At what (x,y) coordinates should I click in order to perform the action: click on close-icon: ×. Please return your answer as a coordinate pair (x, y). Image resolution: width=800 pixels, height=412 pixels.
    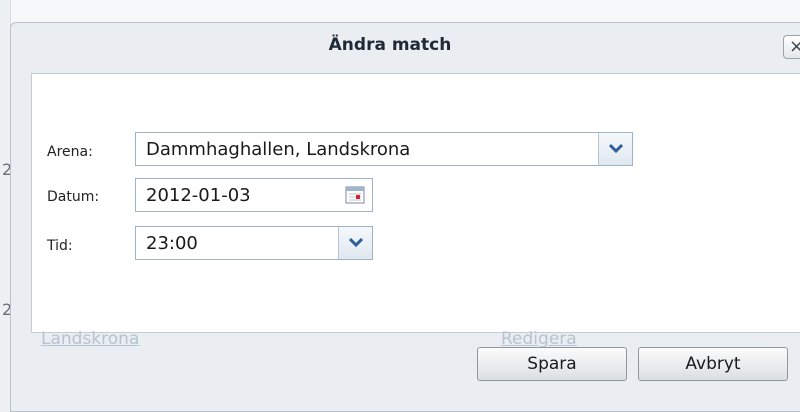
    Looking at the image, I should click on (794, 46).